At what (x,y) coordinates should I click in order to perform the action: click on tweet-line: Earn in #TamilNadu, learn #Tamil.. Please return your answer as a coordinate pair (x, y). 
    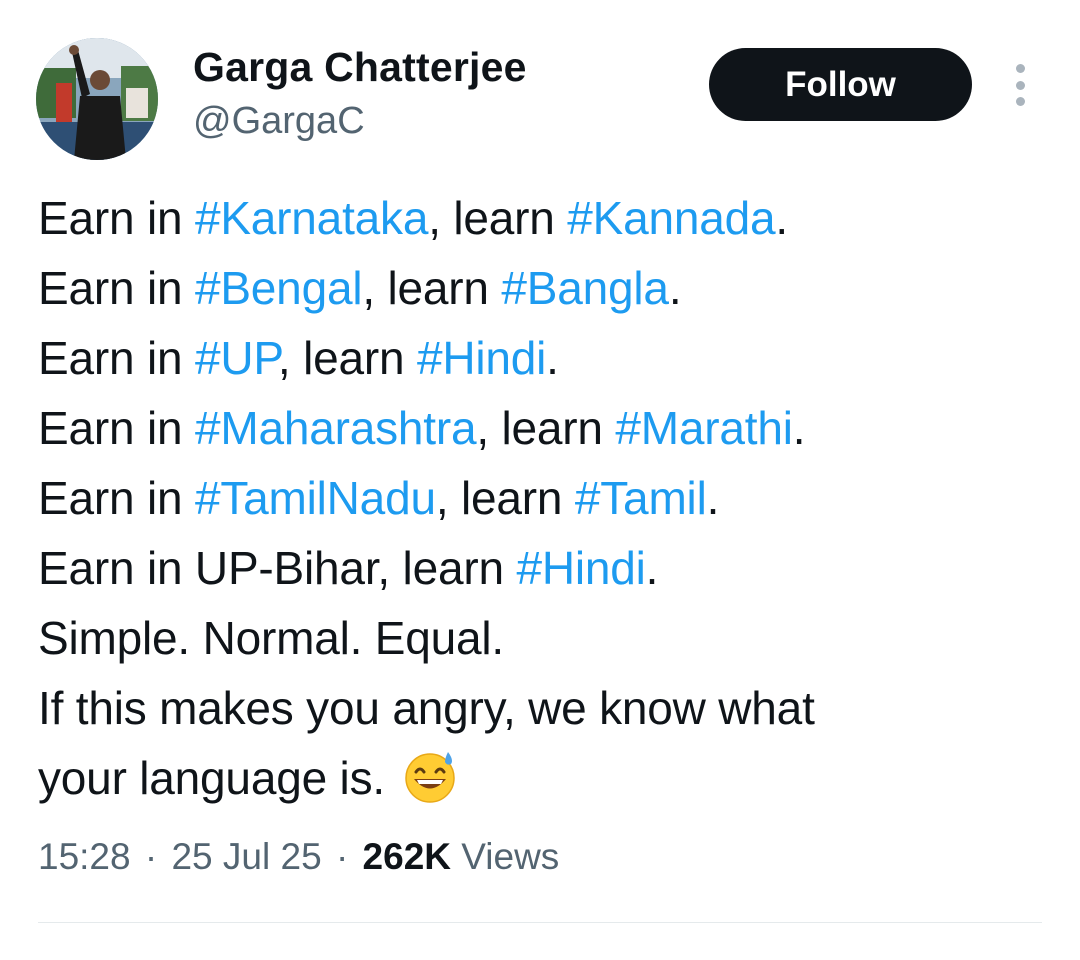
    Looking at the image, I should click on (543, 498).